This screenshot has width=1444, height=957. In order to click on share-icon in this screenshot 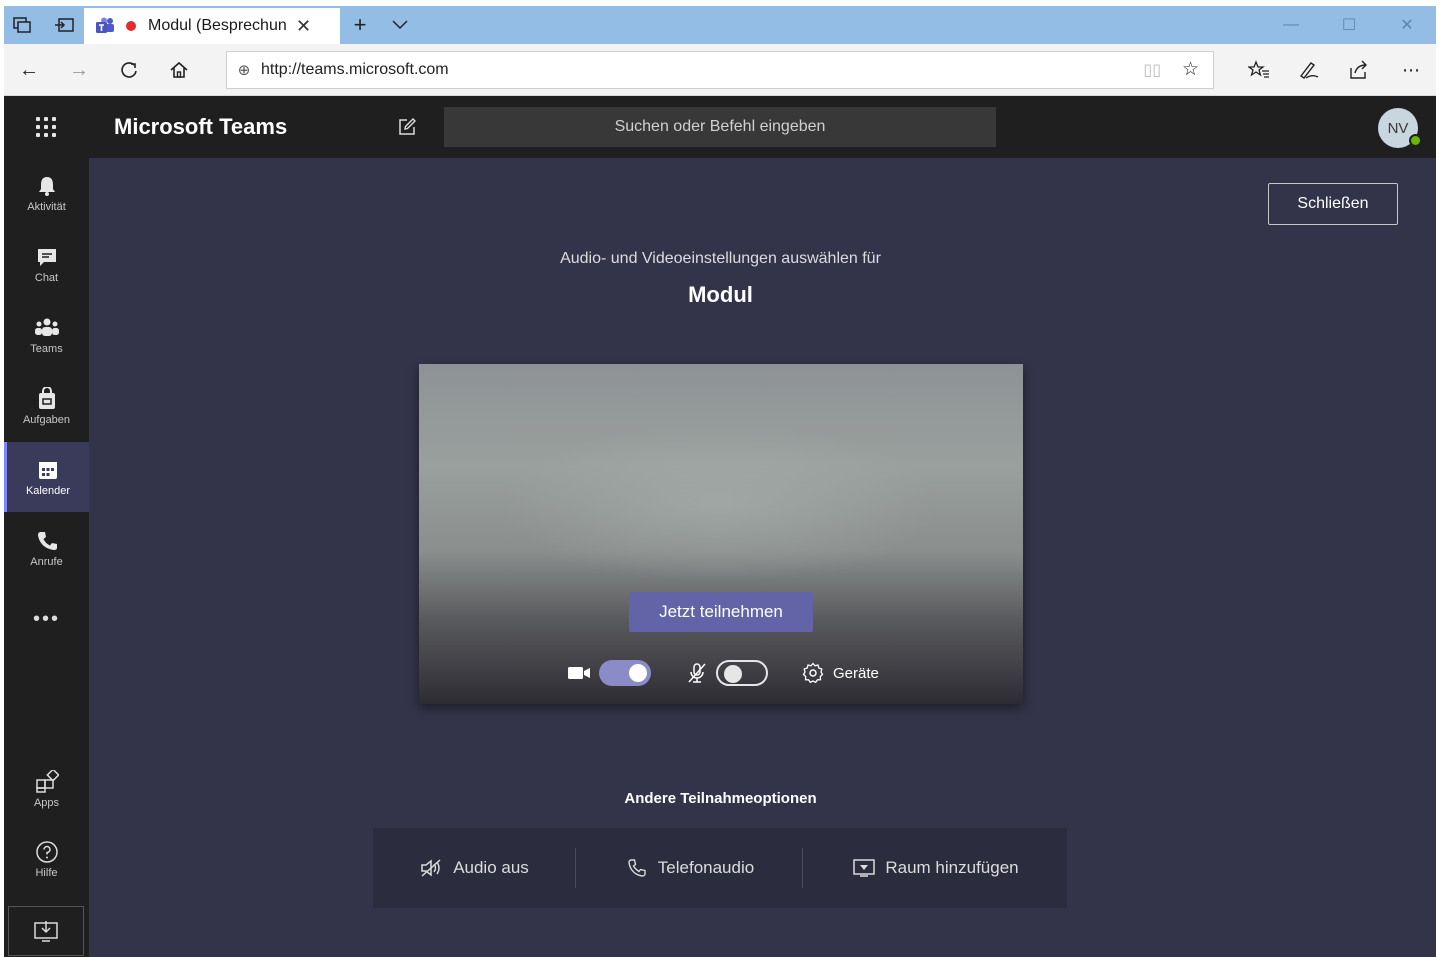, I will do `click(1359, 70)`.